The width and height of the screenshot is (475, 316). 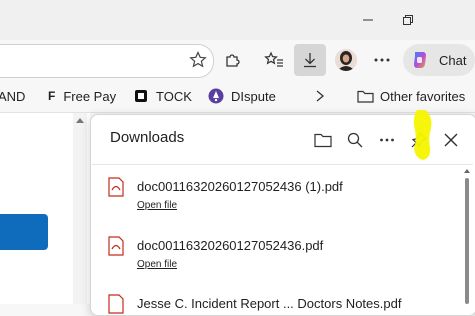 I want to click on favorite-item-dispute: DIspute, so click(x=242, y=96).